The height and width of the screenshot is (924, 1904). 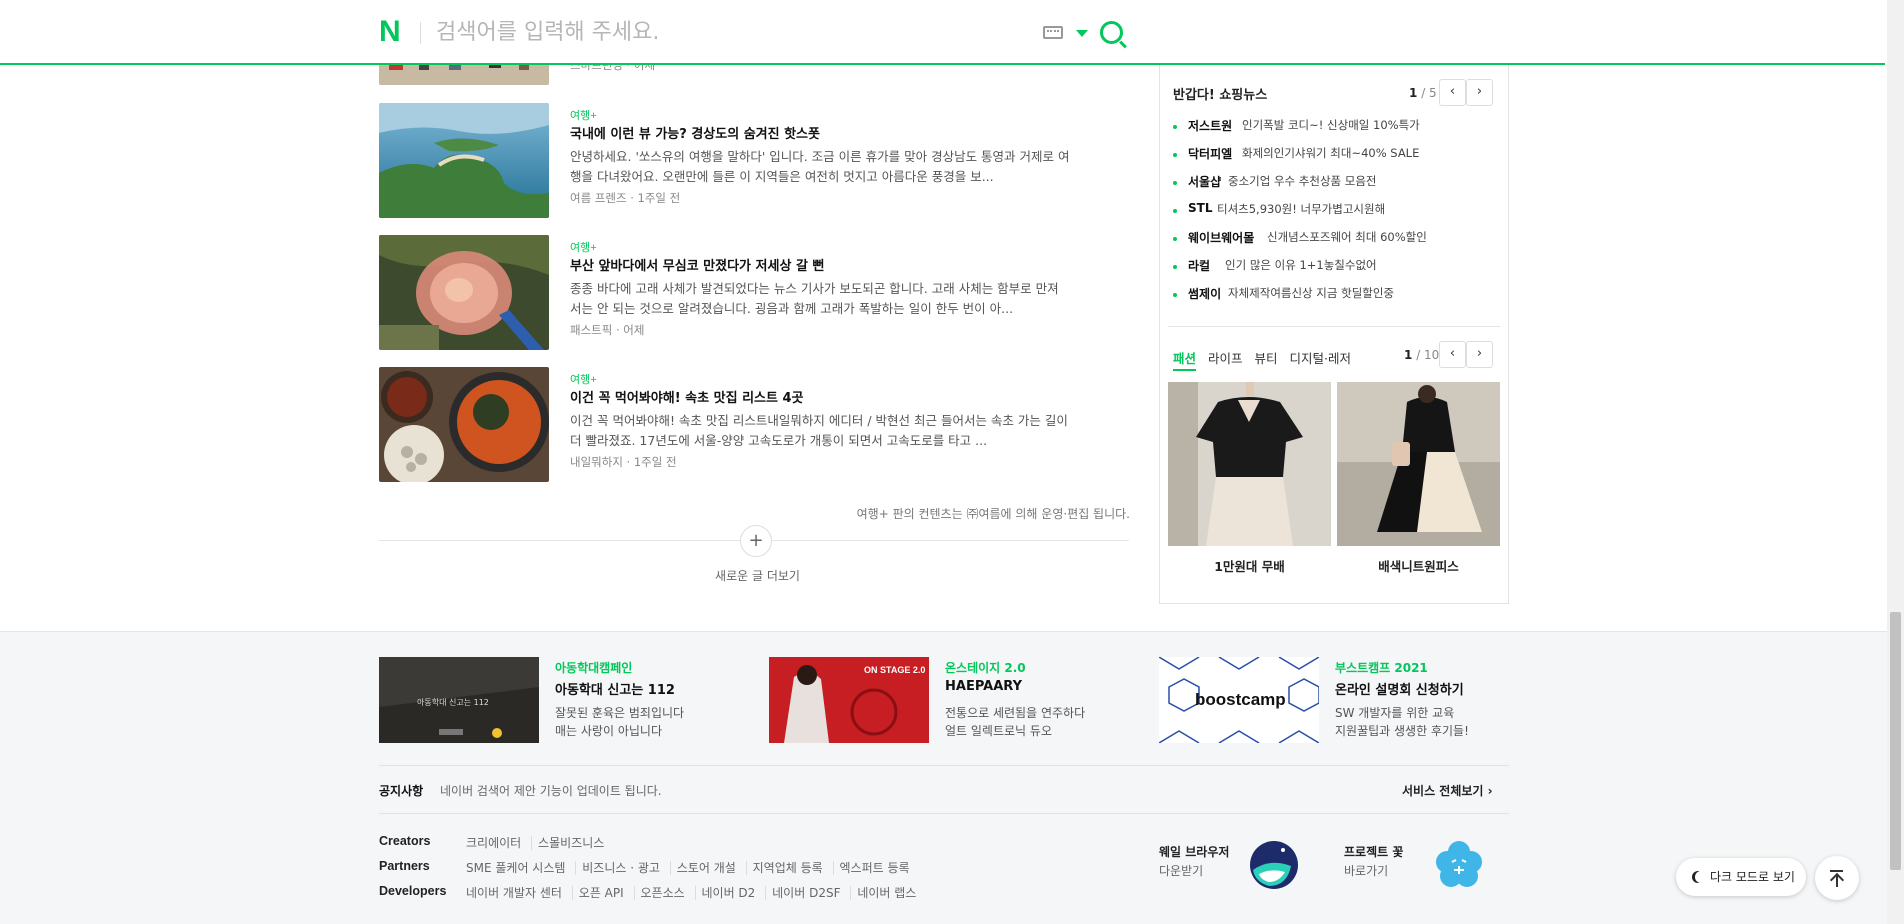 I want to click on footer-link: 오픈 API, so click(x=600, y=893).